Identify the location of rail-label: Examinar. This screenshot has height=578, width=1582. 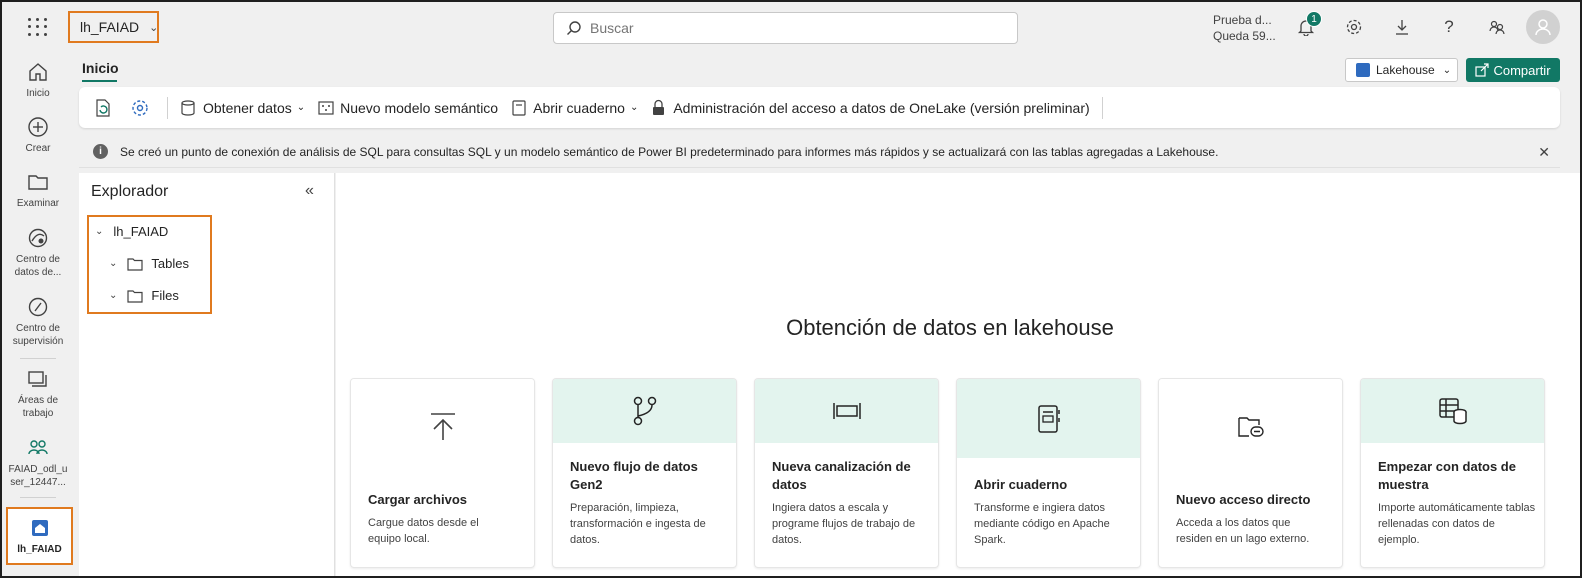
(38, 203).